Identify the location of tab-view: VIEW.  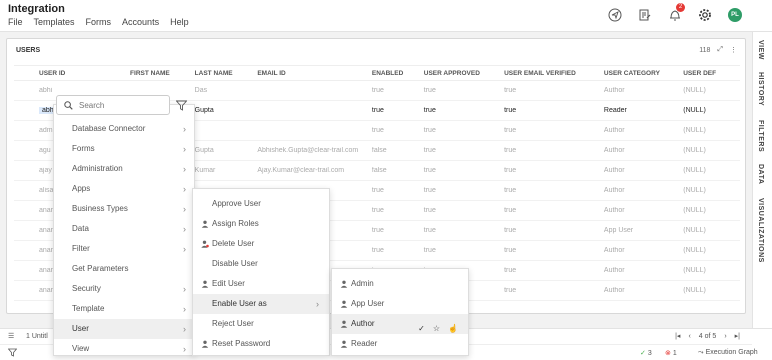
(760, 50).